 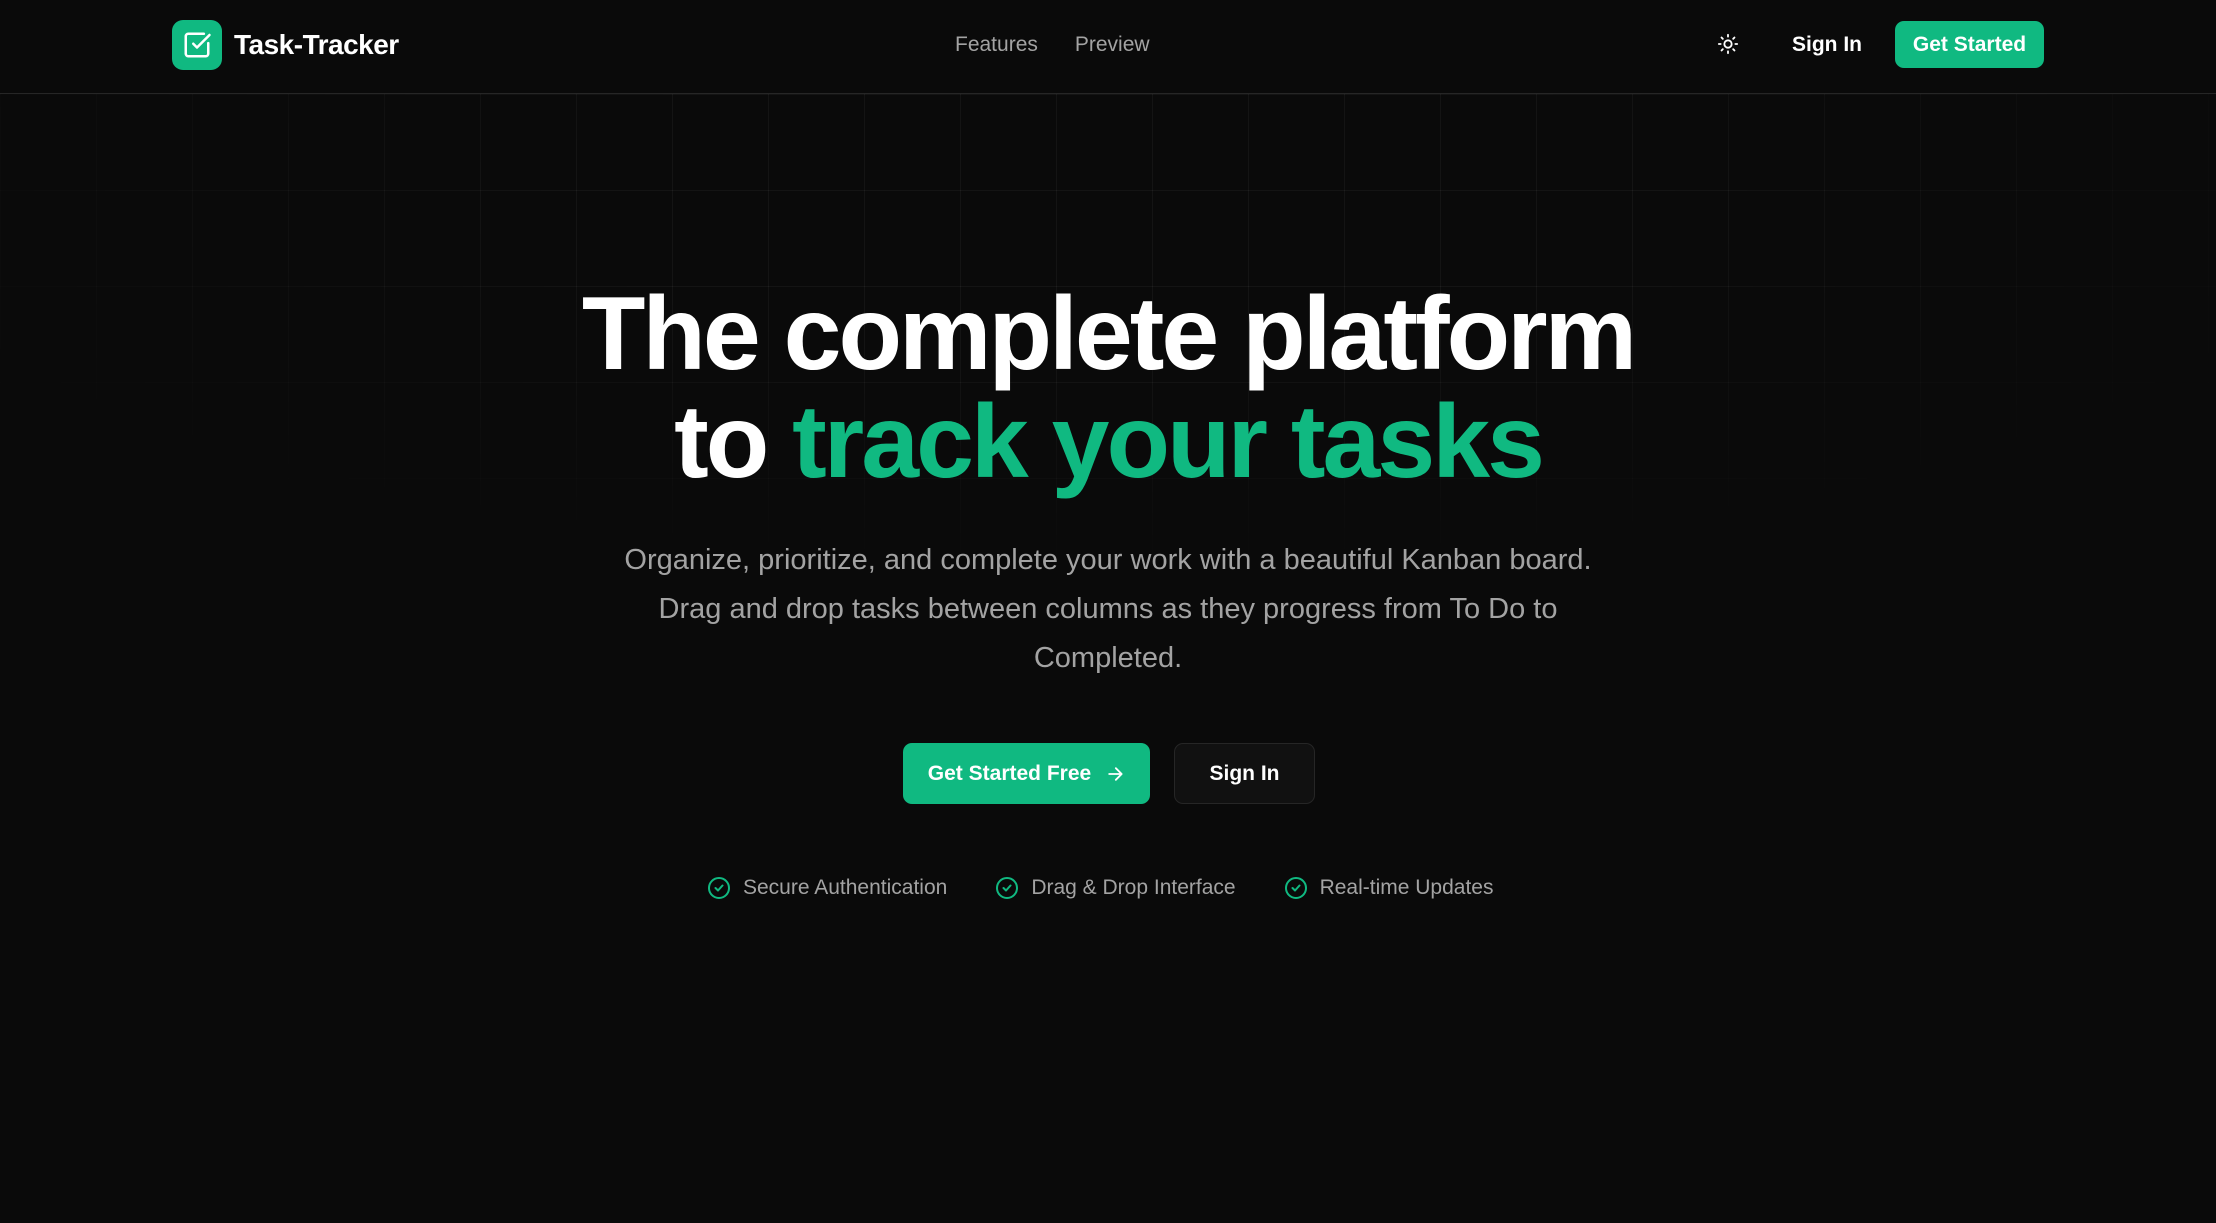 I want to click on brand-name: Task-Tracker, so click(x=316, y=44).